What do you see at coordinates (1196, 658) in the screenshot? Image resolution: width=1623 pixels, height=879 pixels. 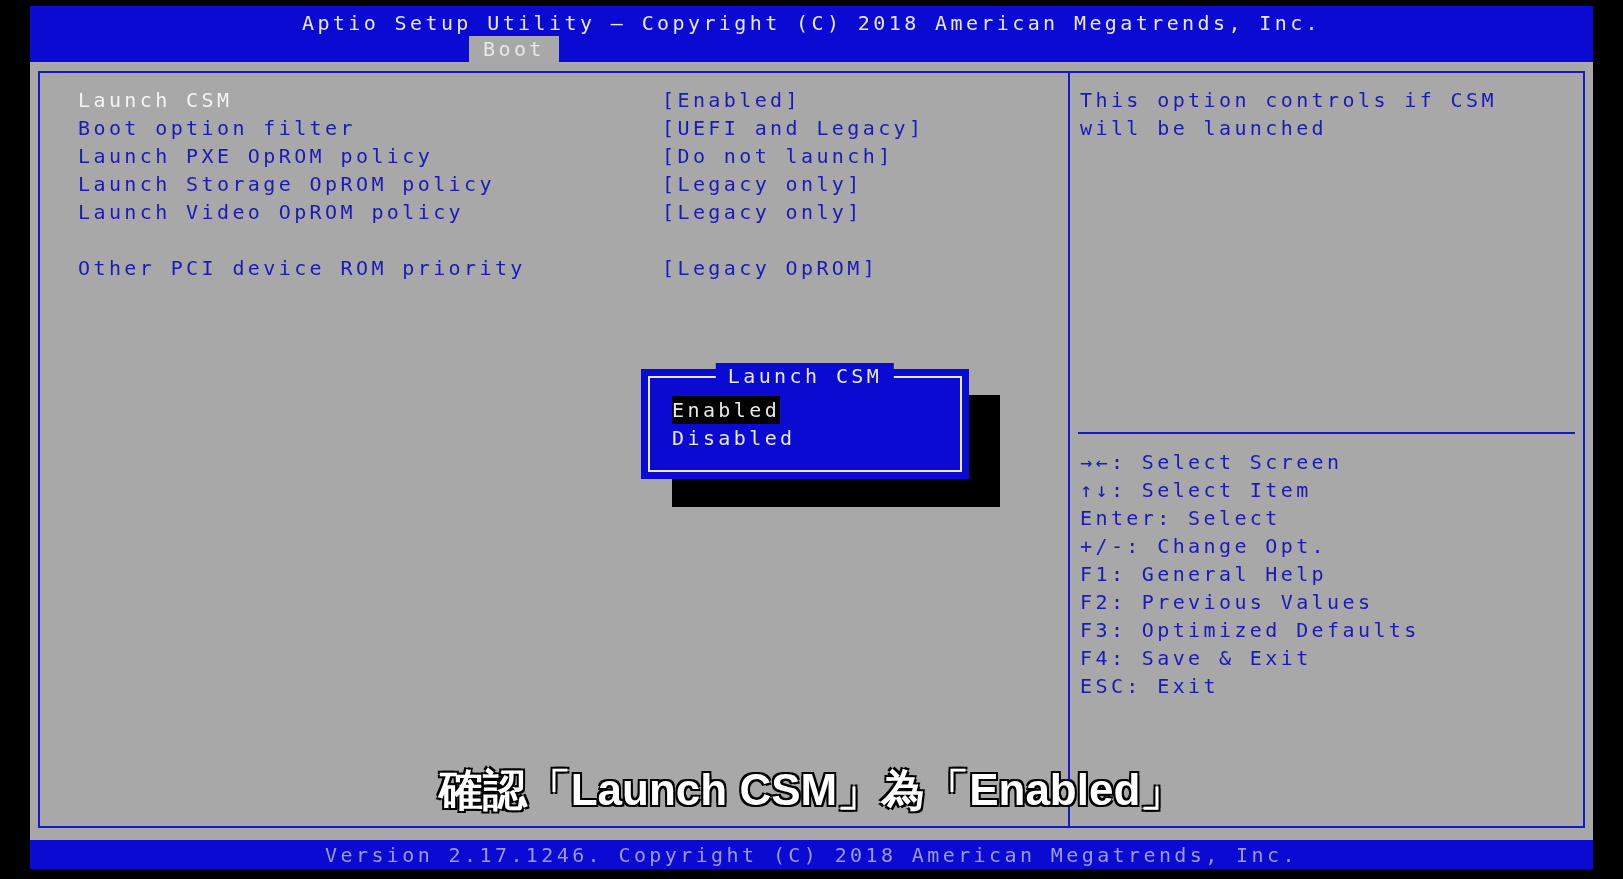 I see `key-help-line: F4: Save & Exit` at bounding box center [1196, 658].